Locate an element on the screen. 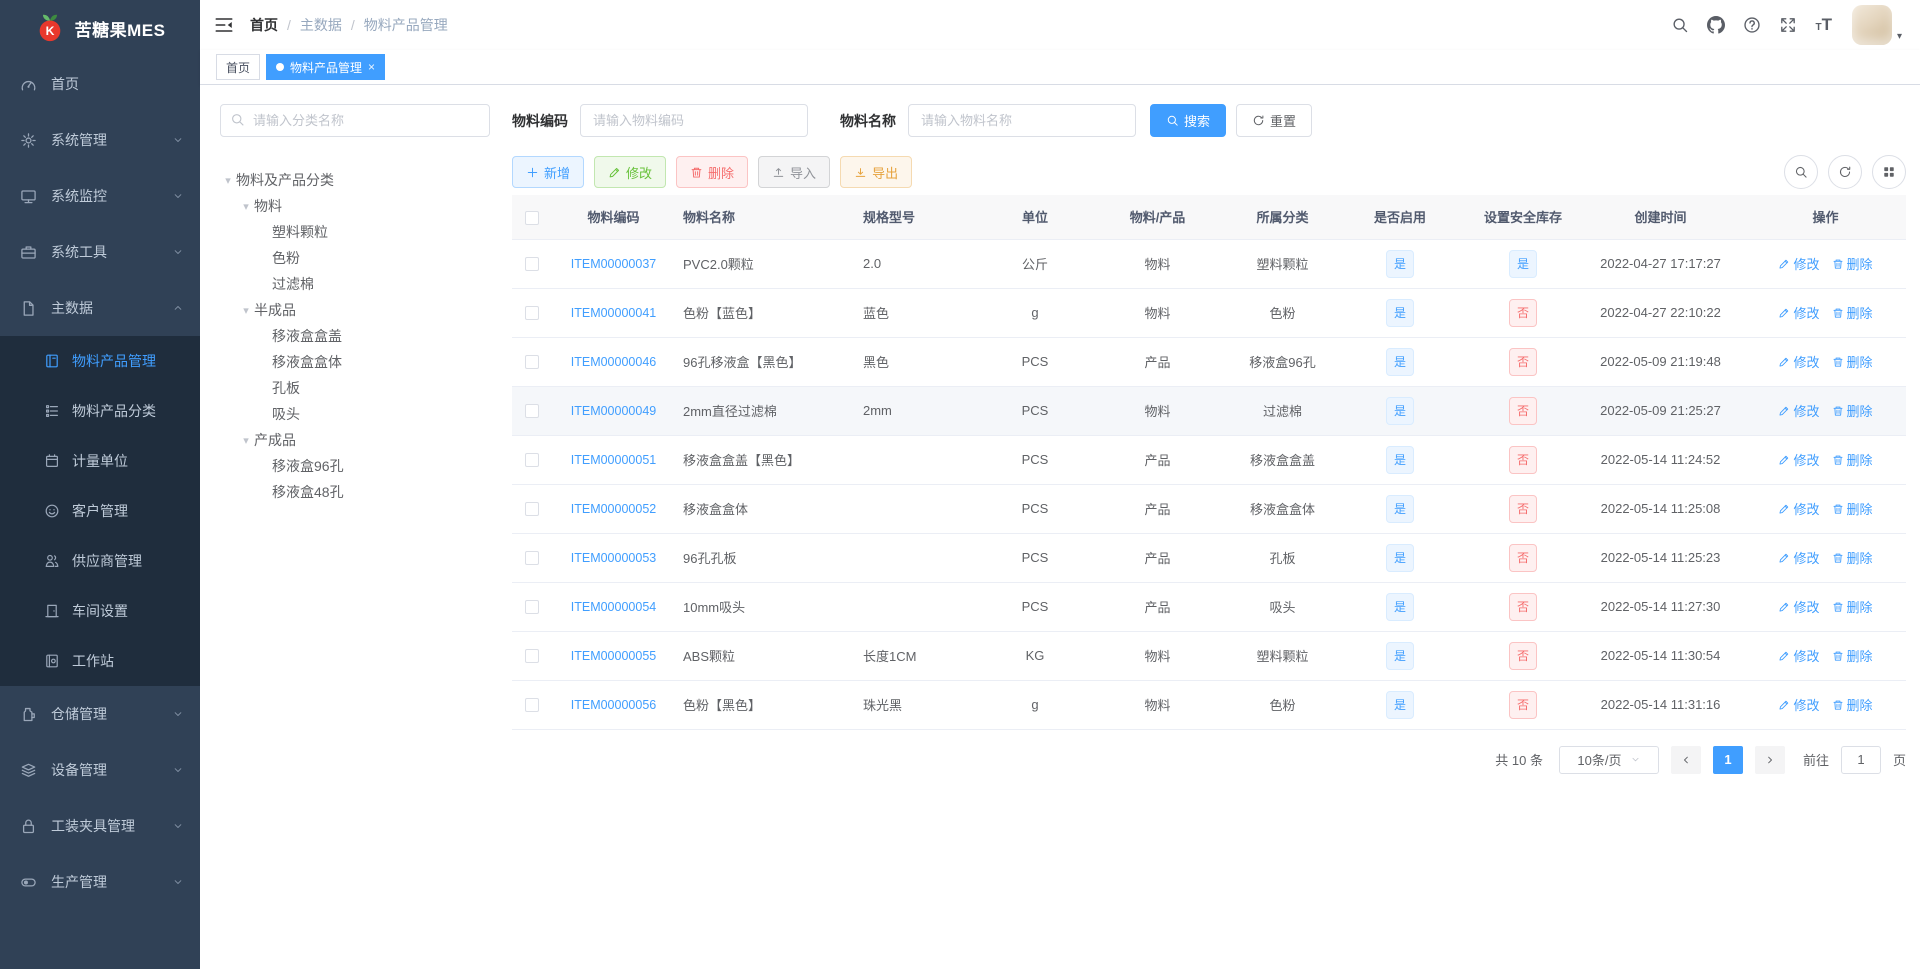 The height and width of the screenshot is (969, 1920). sidebar-subitem-customer: 客户管理 is located at coordinates (100, 511).